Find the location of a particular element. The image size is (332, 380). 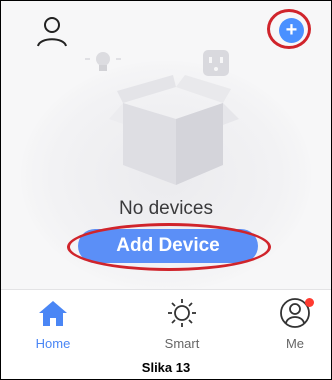

tab-me: Me is located at coordinates (295, 325).